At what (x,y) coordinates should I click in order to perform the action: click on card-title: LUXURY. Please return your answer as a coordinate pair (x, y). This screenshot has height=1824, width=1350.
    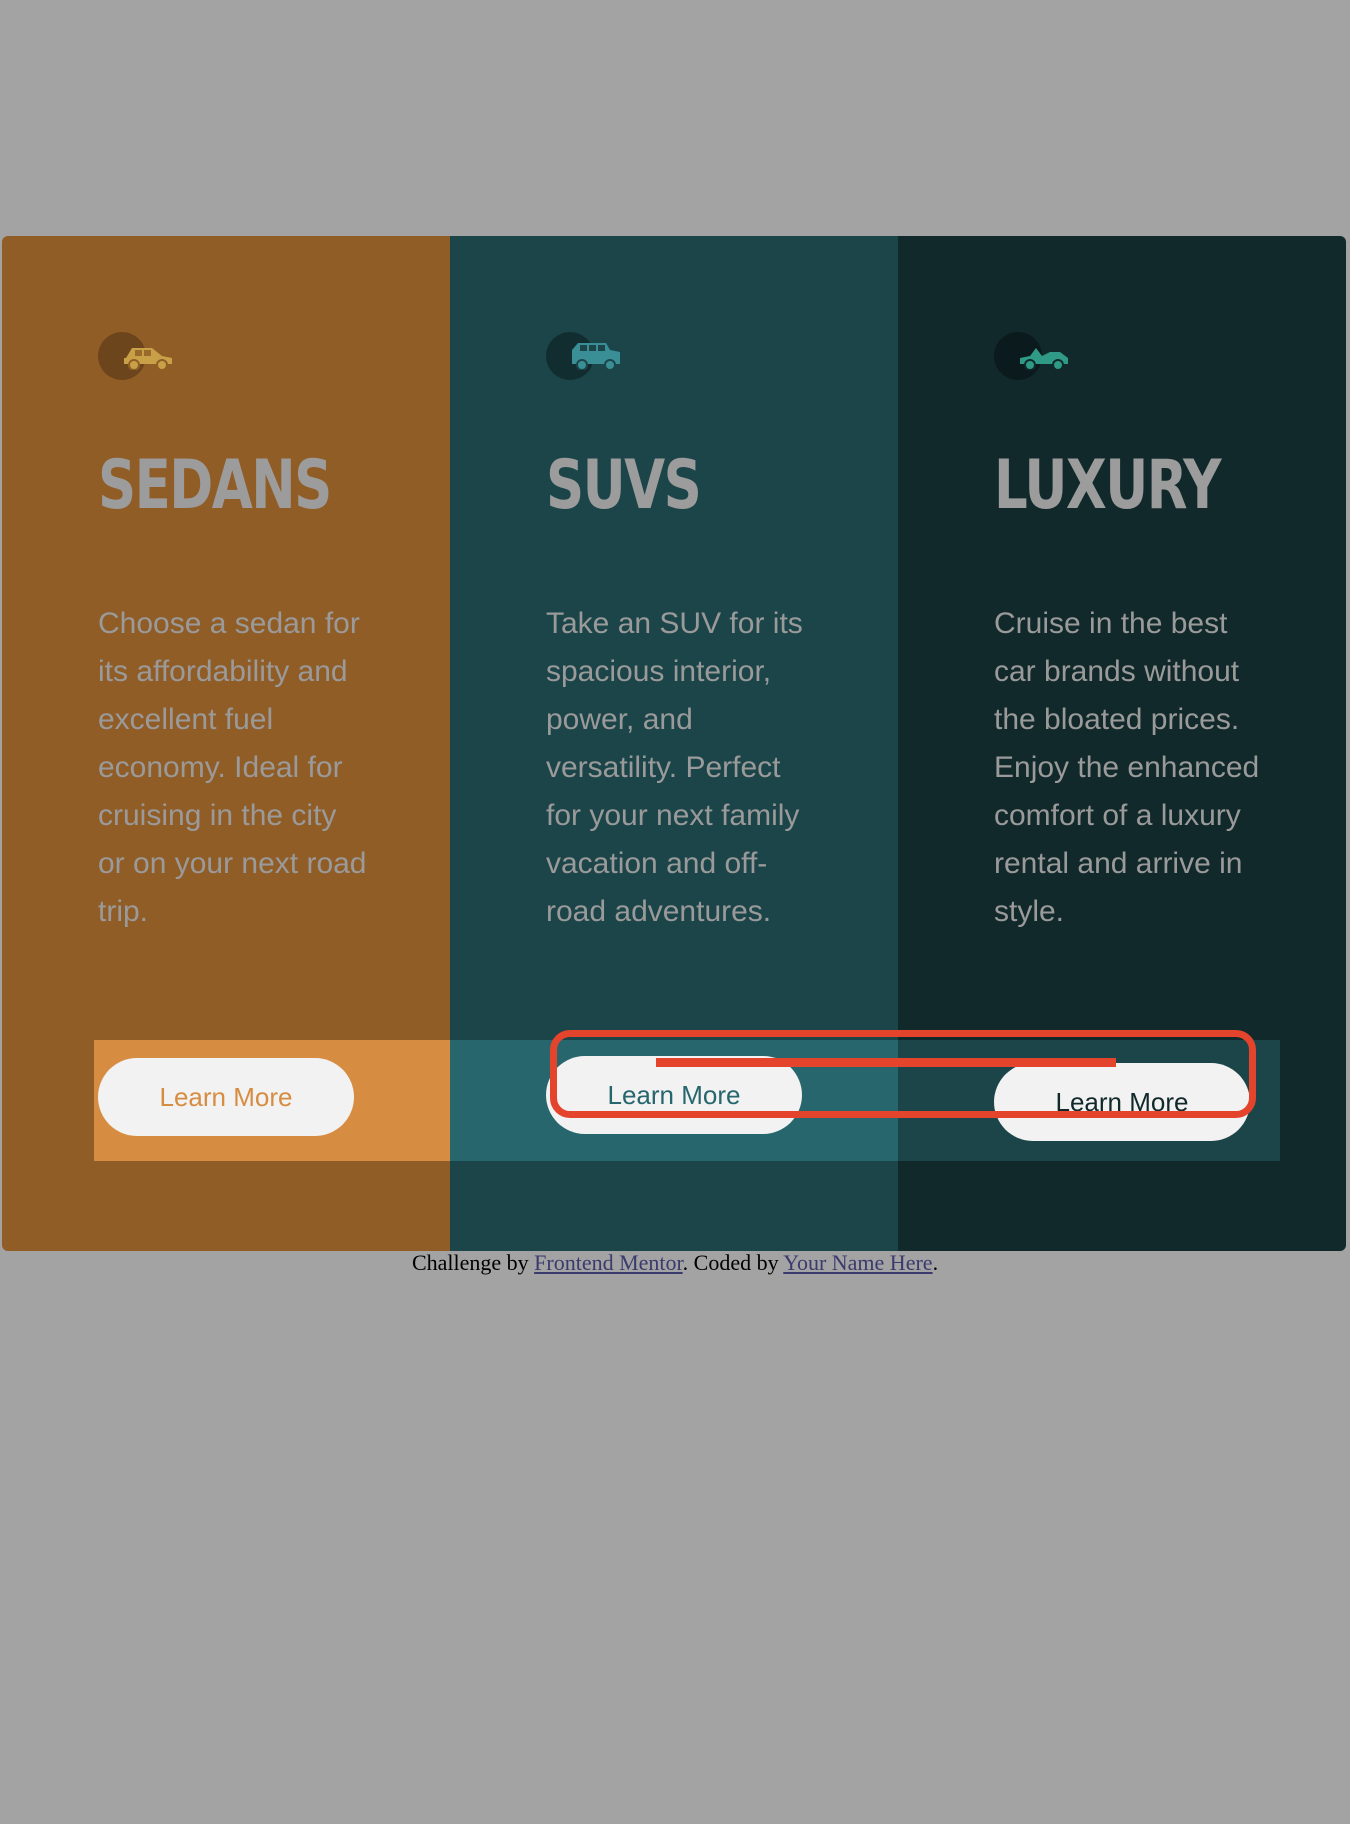
    Looking at the image, I should click on (1107, 485).